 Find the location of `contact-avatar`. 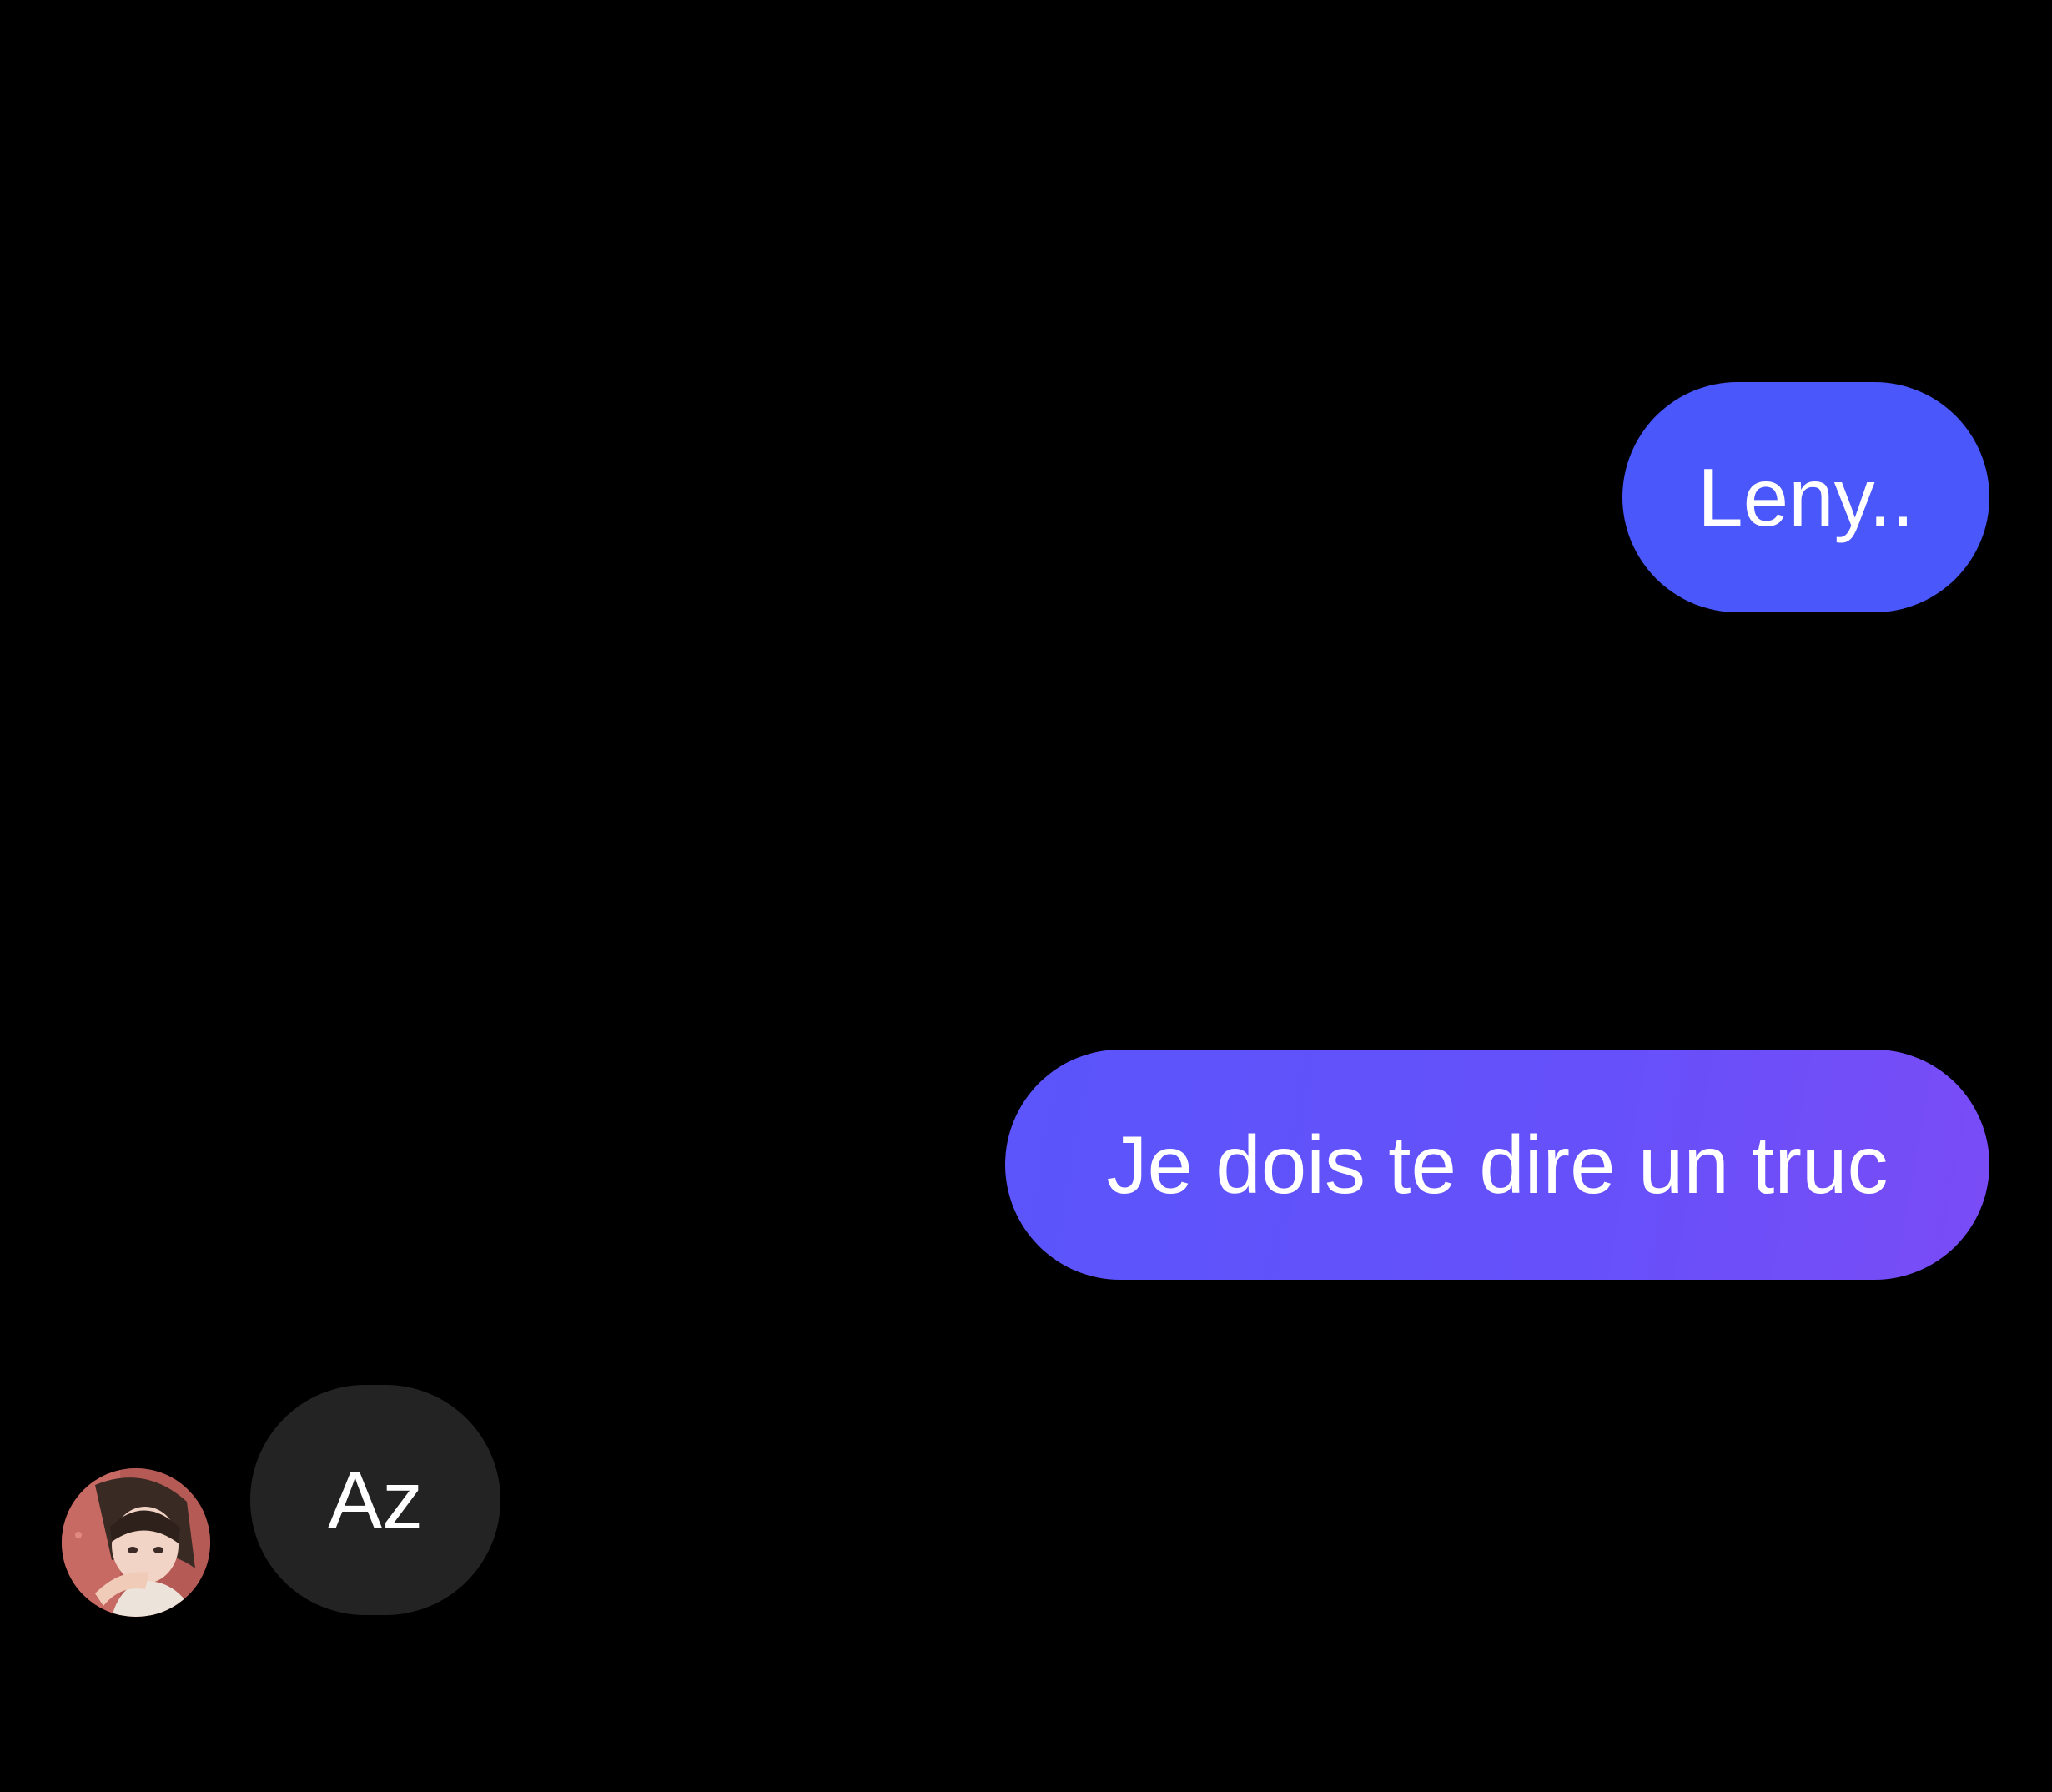

contact-avatar is located at coordinates (136, 1542).